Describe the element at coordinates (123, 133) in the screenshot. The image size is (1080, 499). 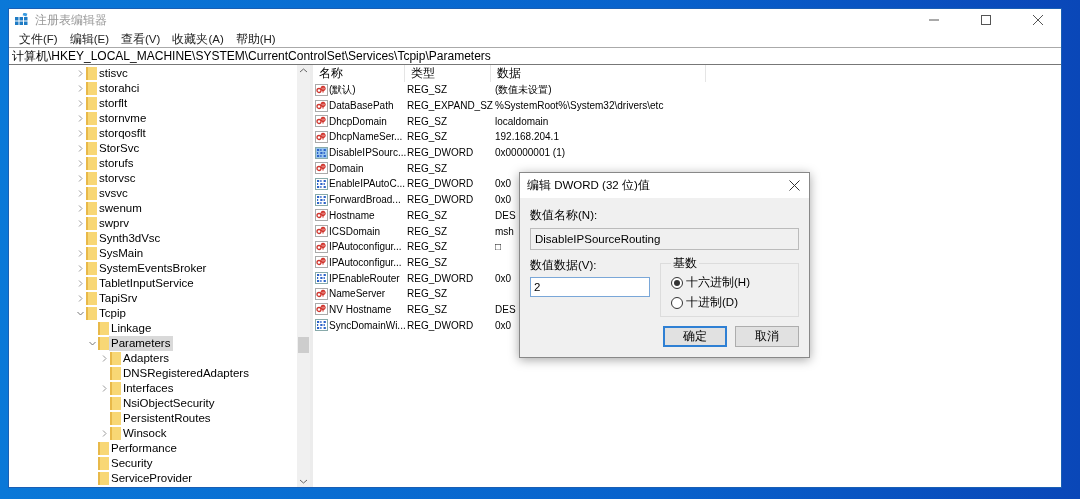
I see `tree-item: storqosflt` at that location.